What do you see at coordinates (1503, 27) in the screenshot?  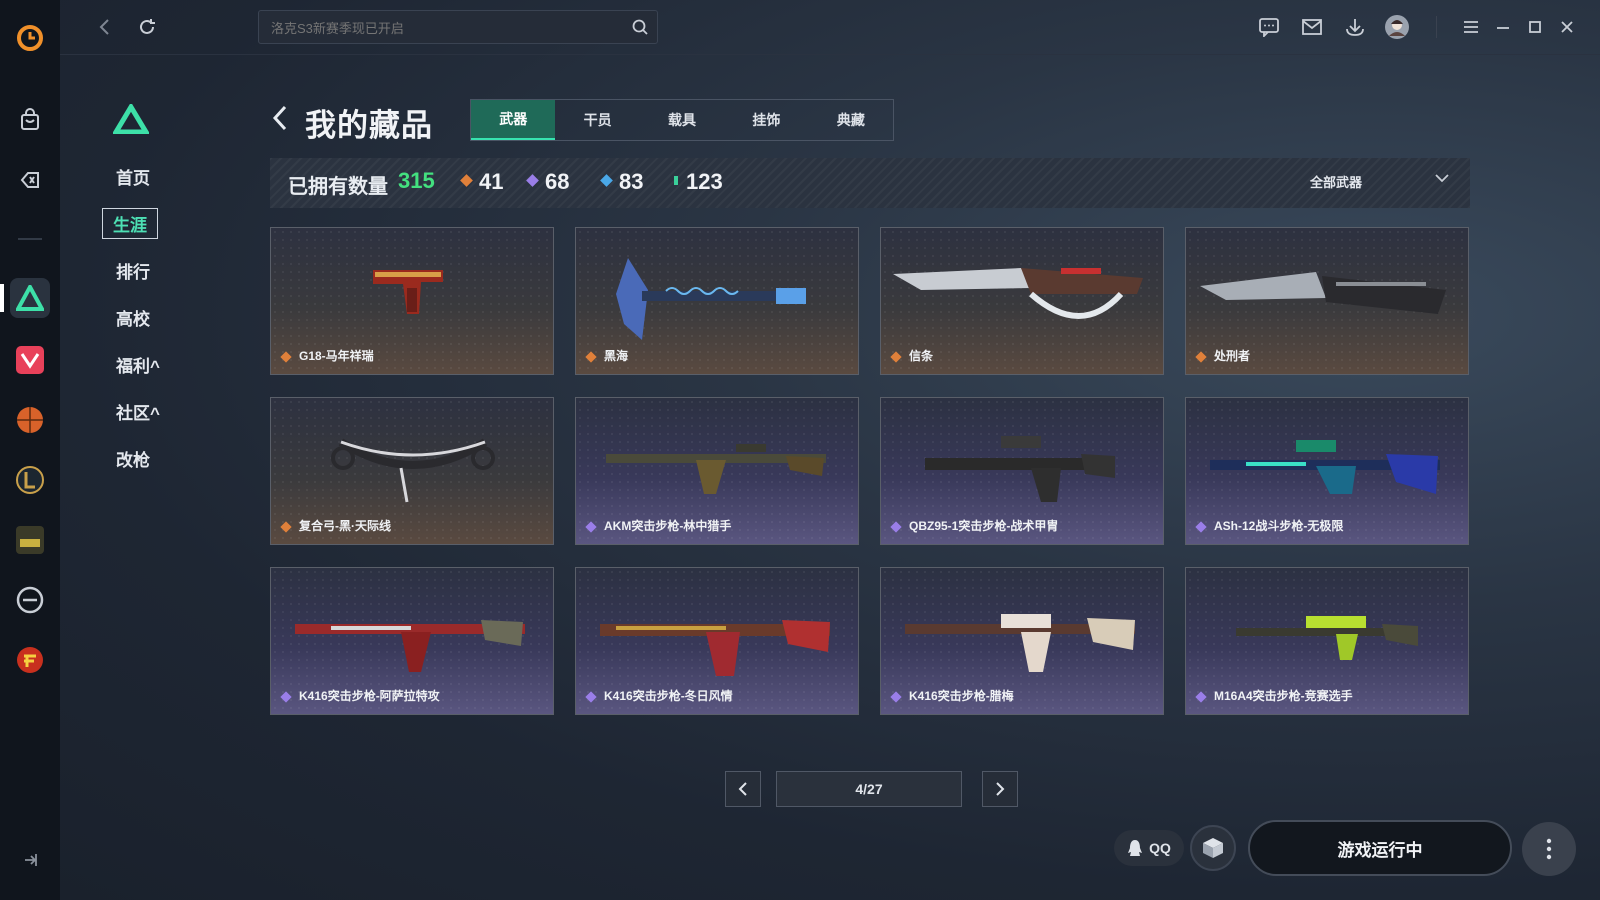 I see `minimize-icon` at bounding box center [1503, 27].